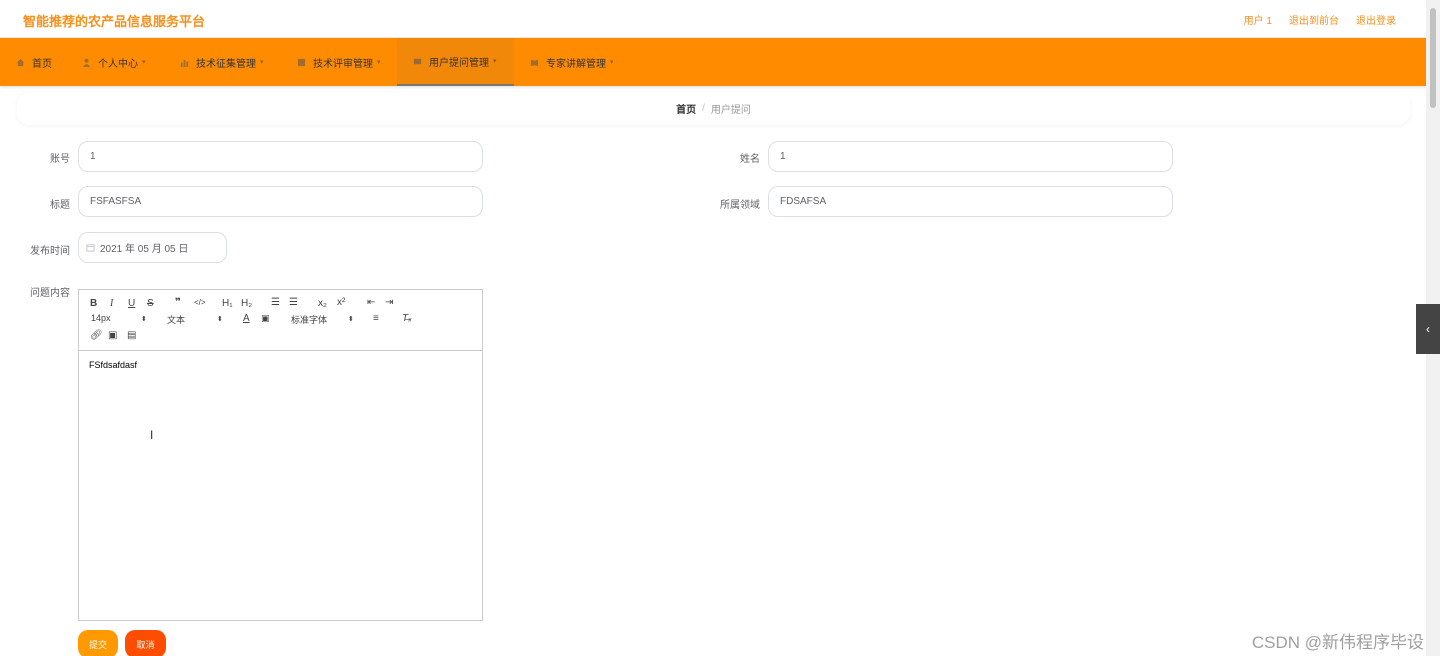 This screenshot has height=656, width=1440. I want to click on home-icon, so click(20, 62).